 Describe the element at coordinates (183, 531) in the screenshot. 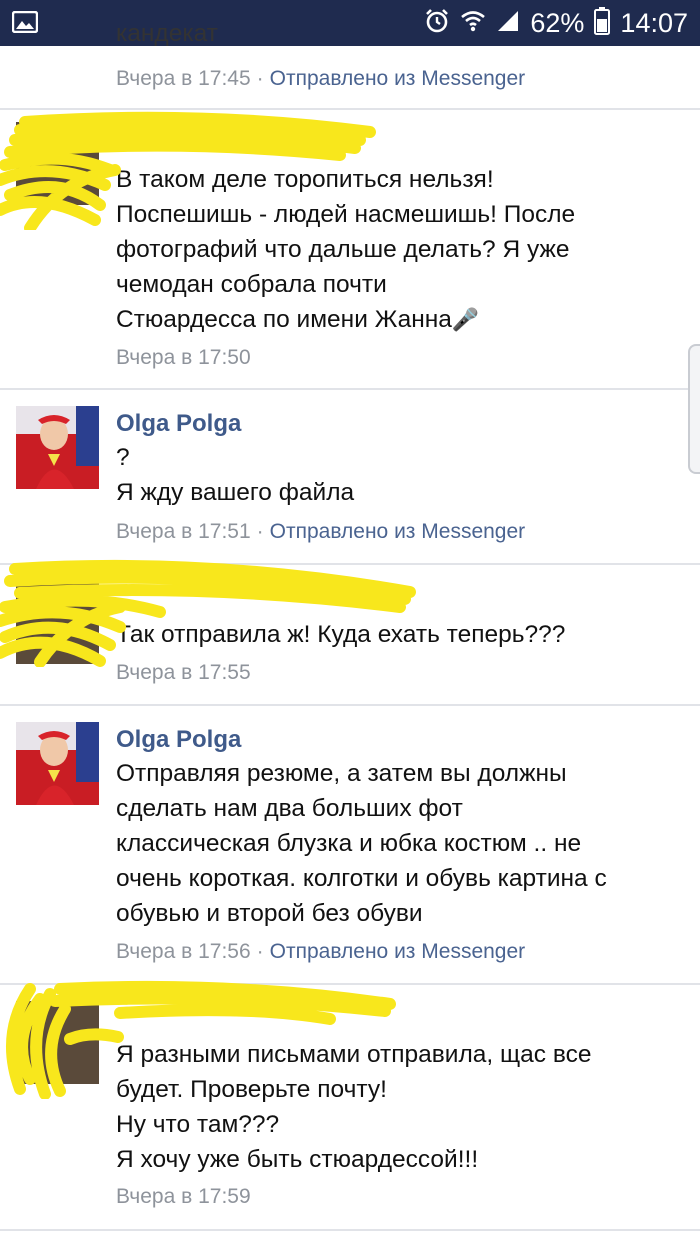

I see `message-time: Вчера в 17:51` at that location.